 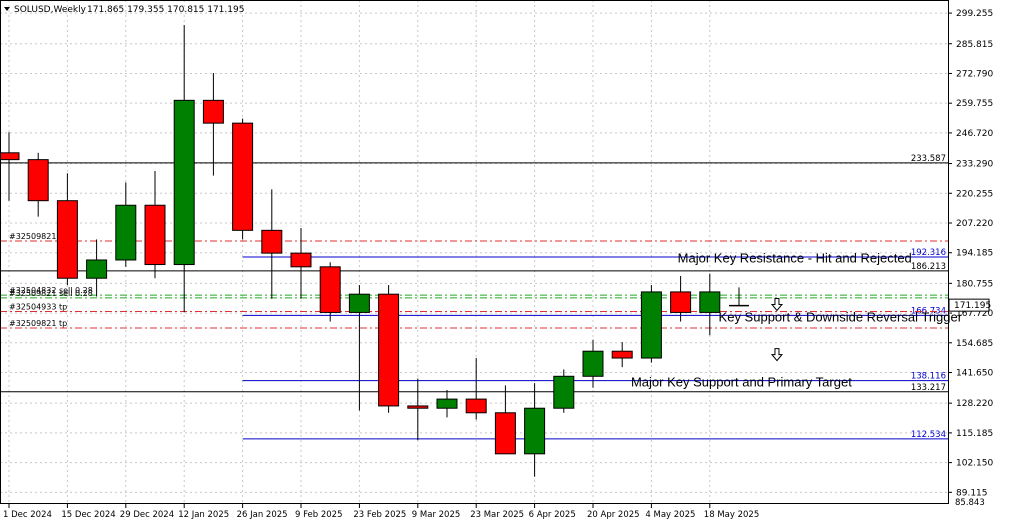 I want to click on y-tick-label: 89.115, so click(x=972, y=493).